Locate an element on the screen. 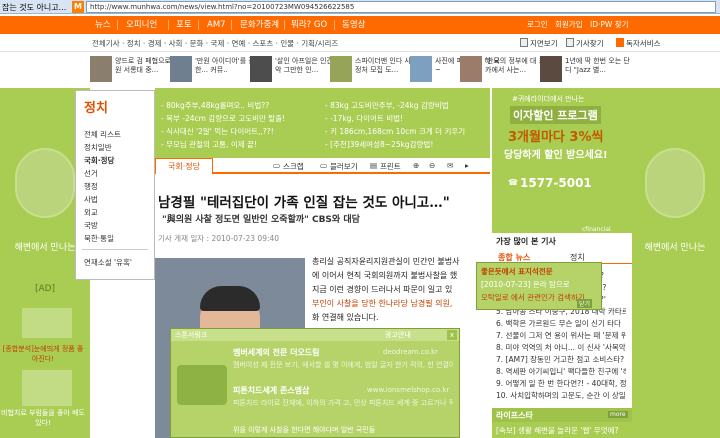 The width and height of the screenshot is (720, 438). most-read-item: 10. 사치입학하며의 고문도, 순간 이 상일에 지? is located at coordinates (561, 395).